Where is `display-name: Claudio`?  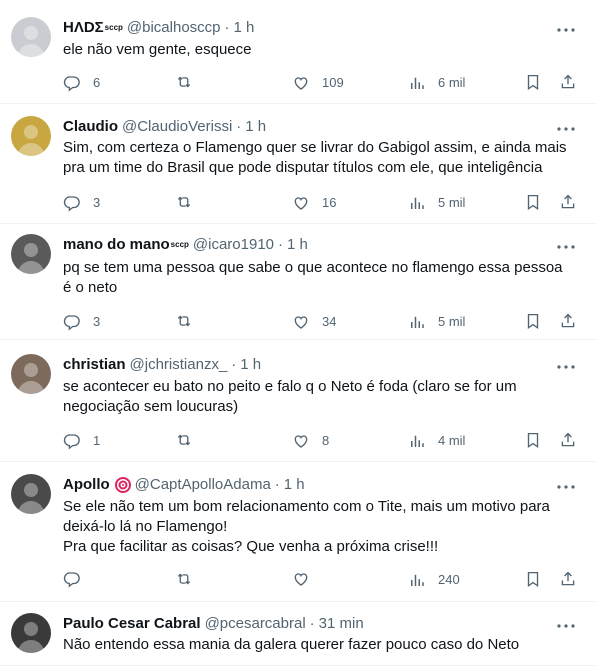 display-name: Claudio is located at coordinates (90, 127).